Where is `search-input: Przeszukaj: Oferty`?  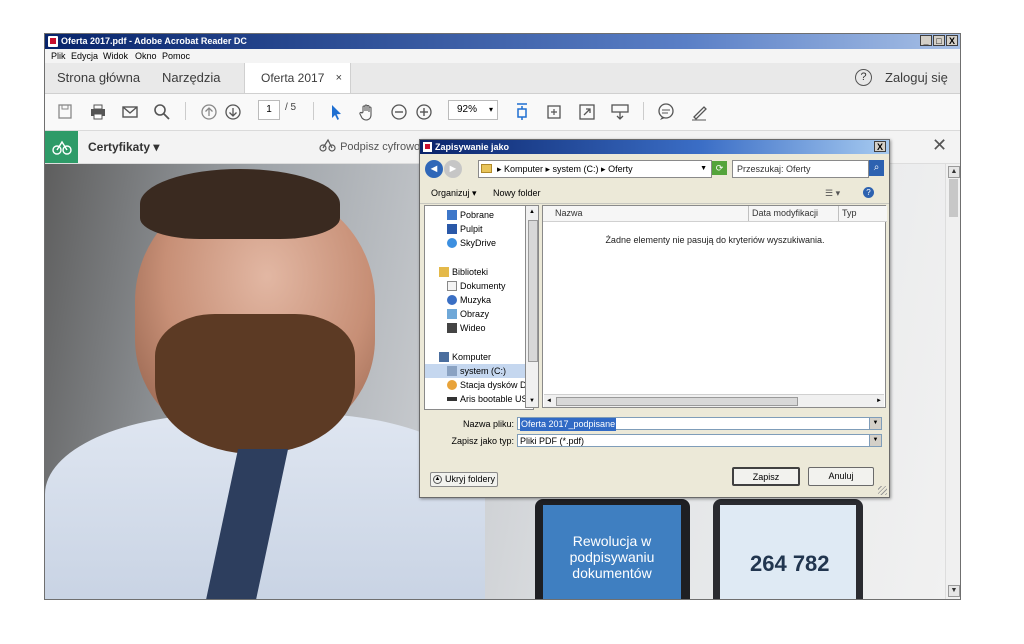
search-input: Przeszukaj: Oferty is located at coordinates (800, 169).